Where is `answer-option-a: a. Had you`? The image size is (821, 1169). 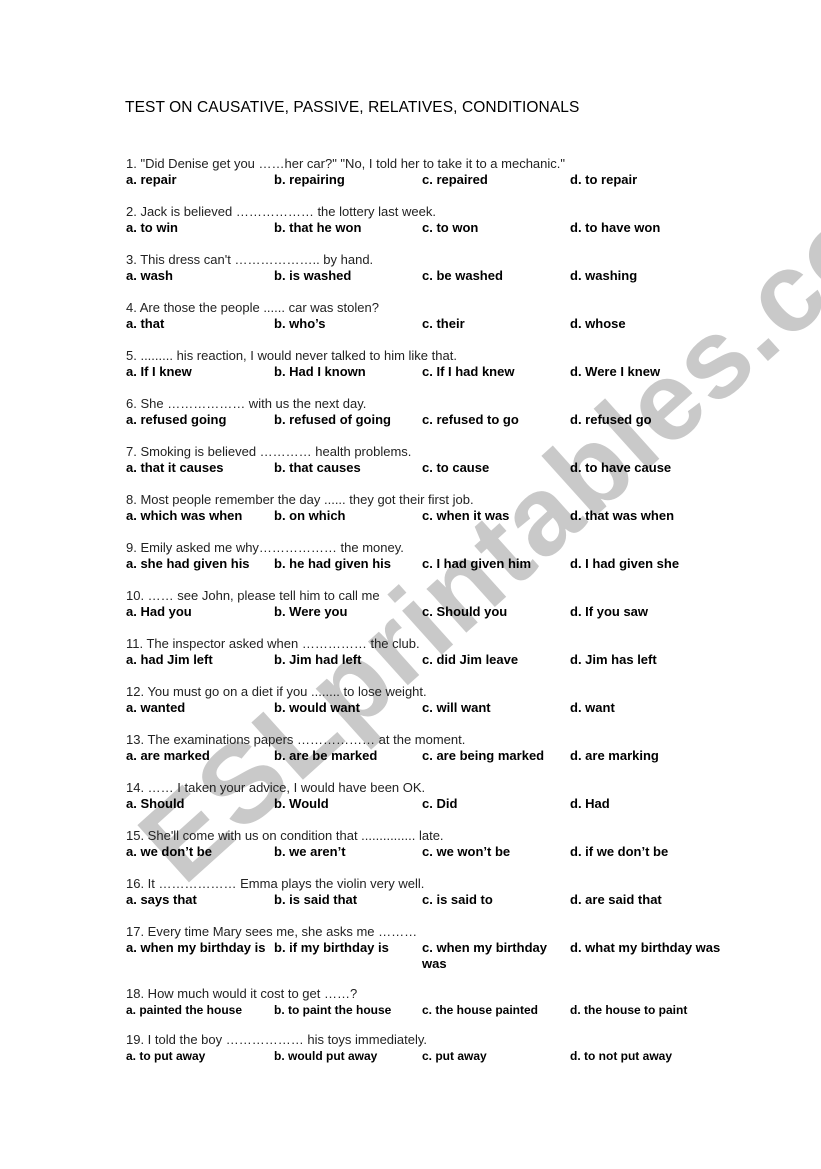 answer-option-a: a. Had you is located at coordinates (159, 611).